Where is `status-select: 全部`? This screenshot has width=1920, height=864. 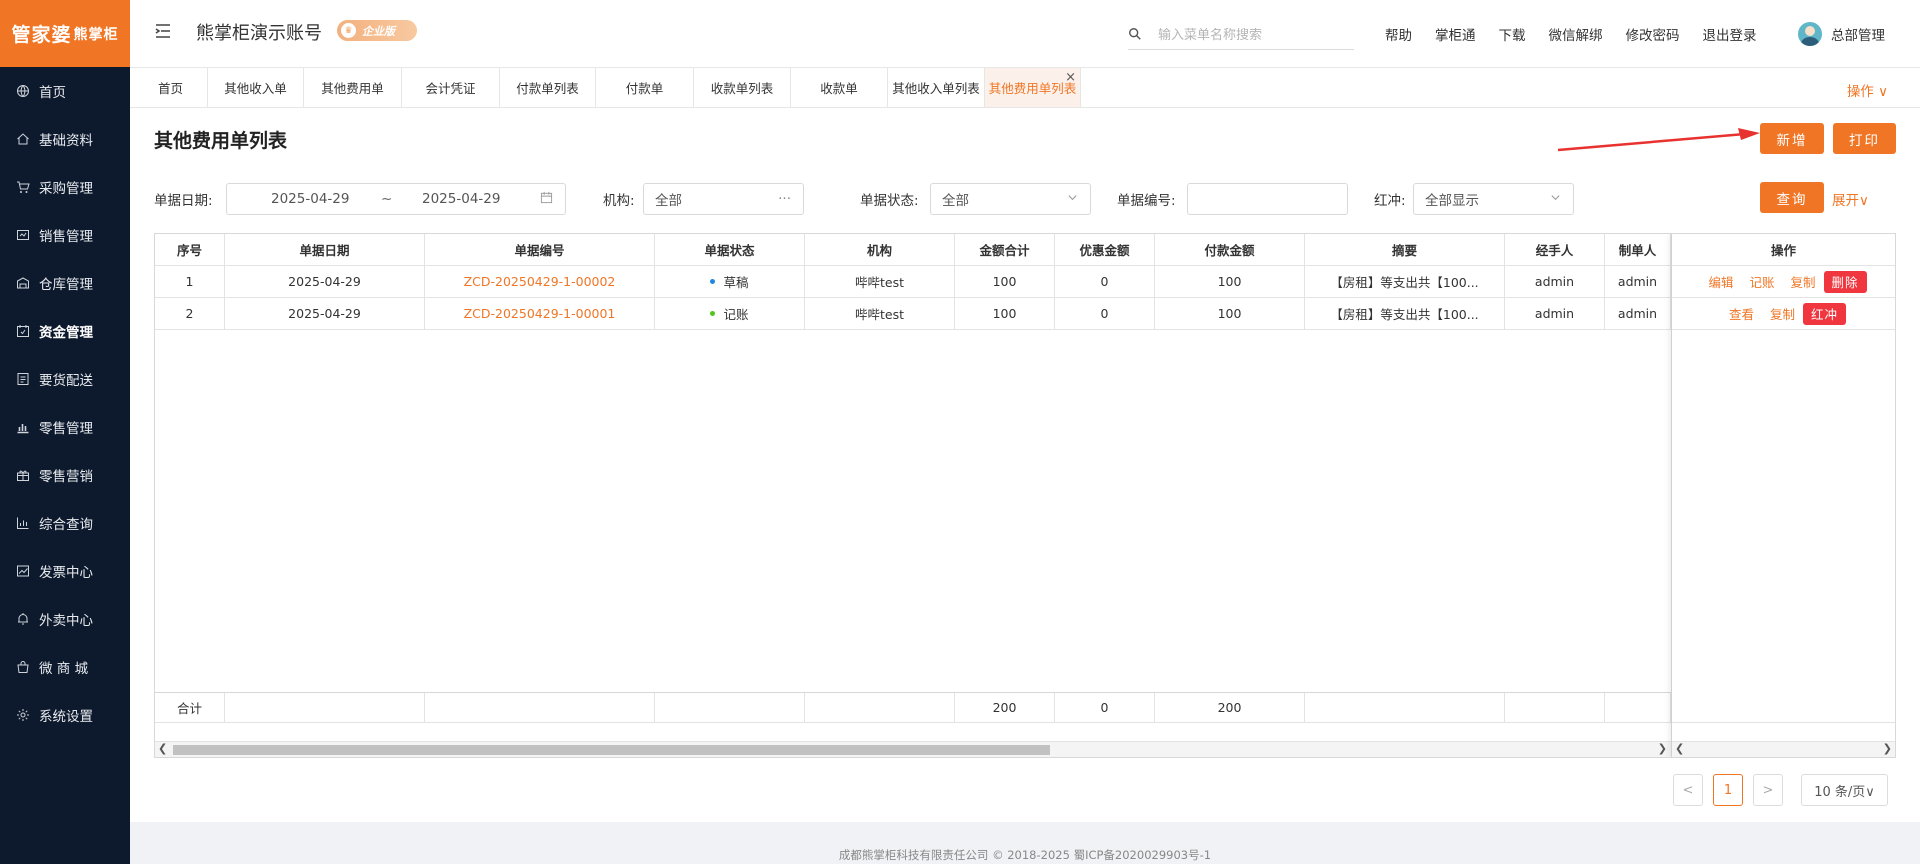 status-select: 全部 is located at coordinates (1010, 199).